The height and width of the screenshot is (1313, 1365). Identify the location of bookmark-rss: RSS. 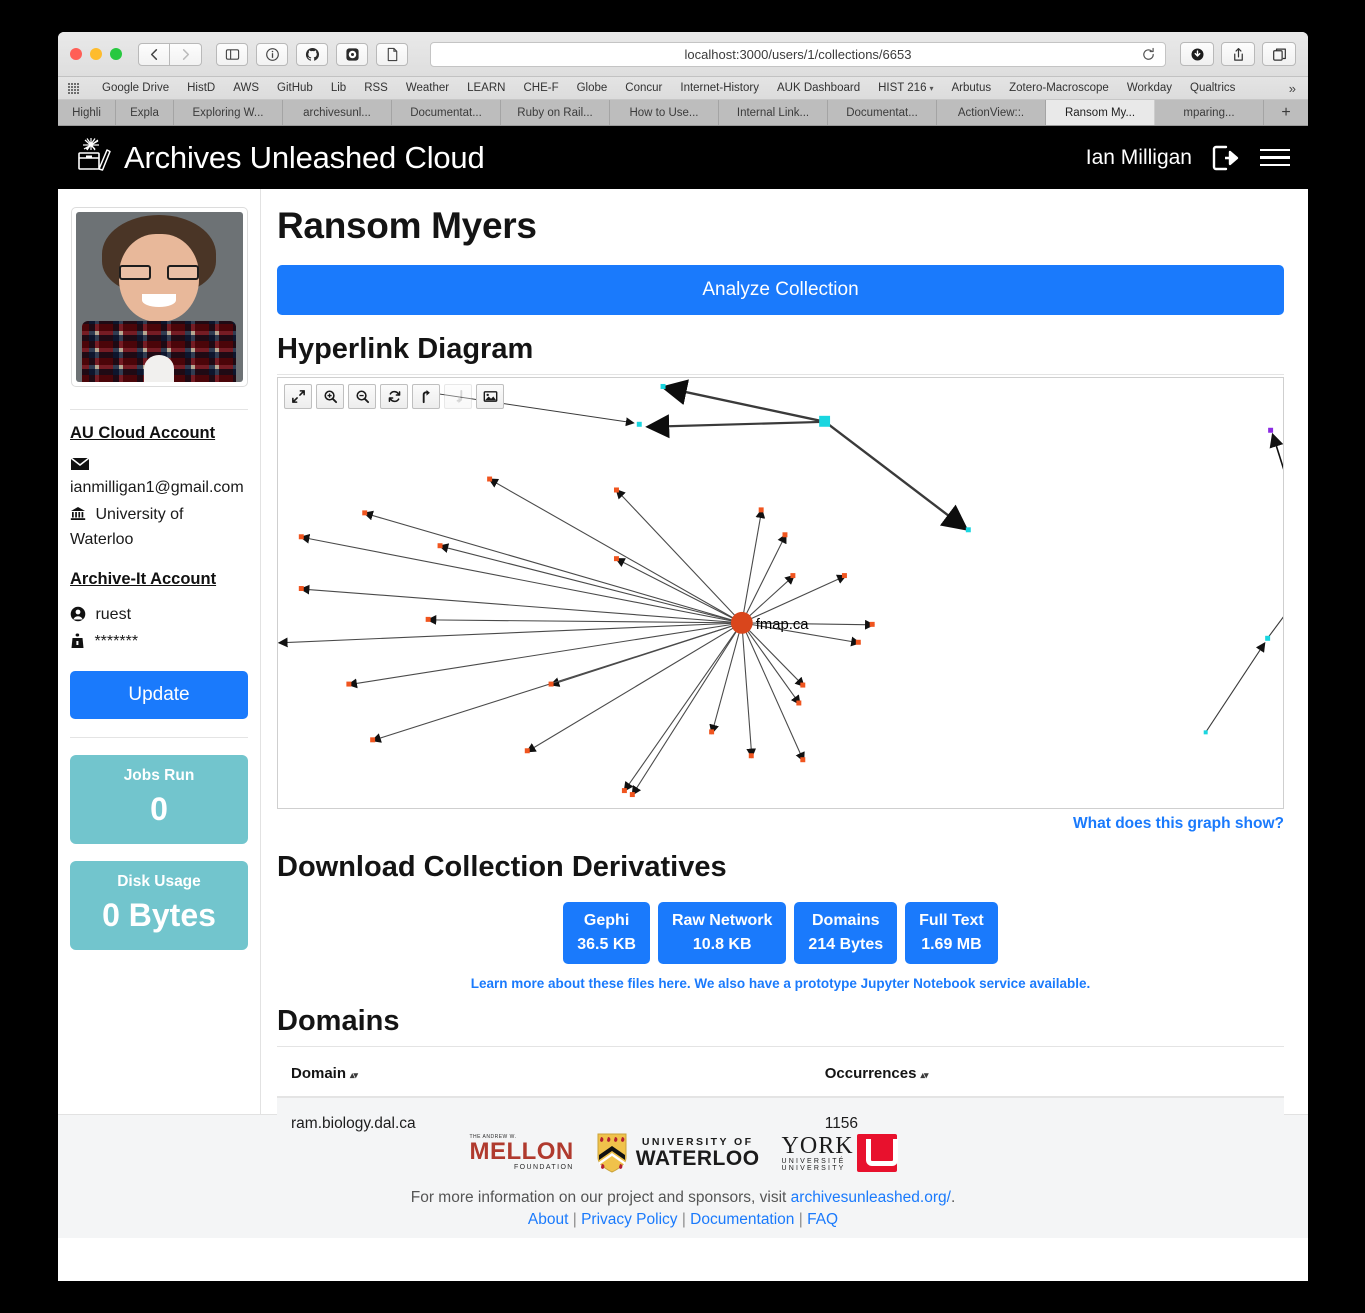
(376, 88).